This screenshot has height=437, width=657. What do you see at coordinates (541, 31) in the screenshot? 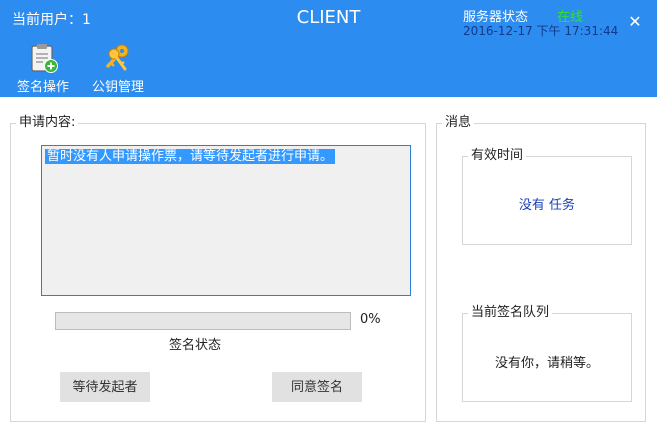
I see `timestamp: 2016-12-17 下午 17:31:44` at bounding box center [541, 31].